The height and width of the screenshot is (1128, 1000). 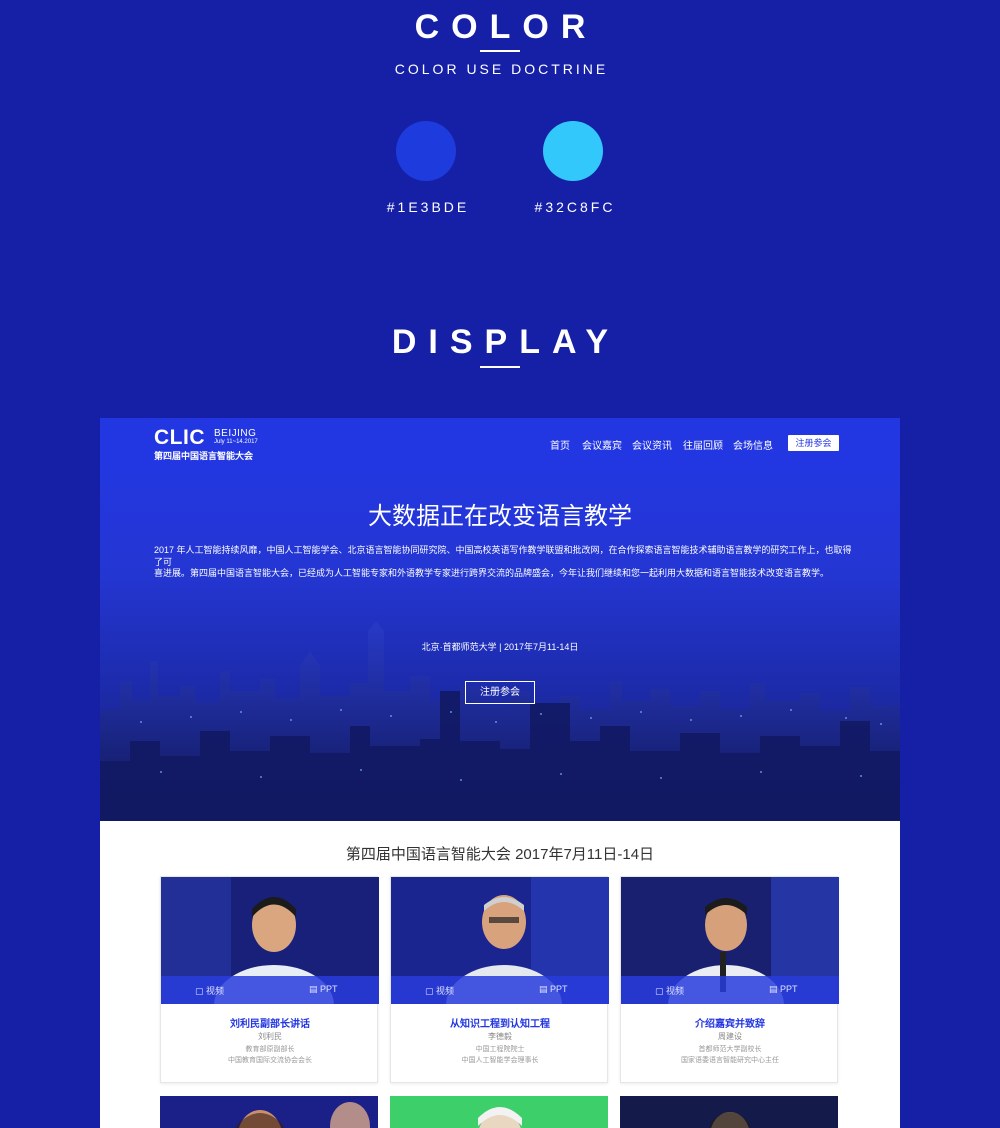 I want to click on nav-register-button: 注册参会, so click(x=813, y=443).